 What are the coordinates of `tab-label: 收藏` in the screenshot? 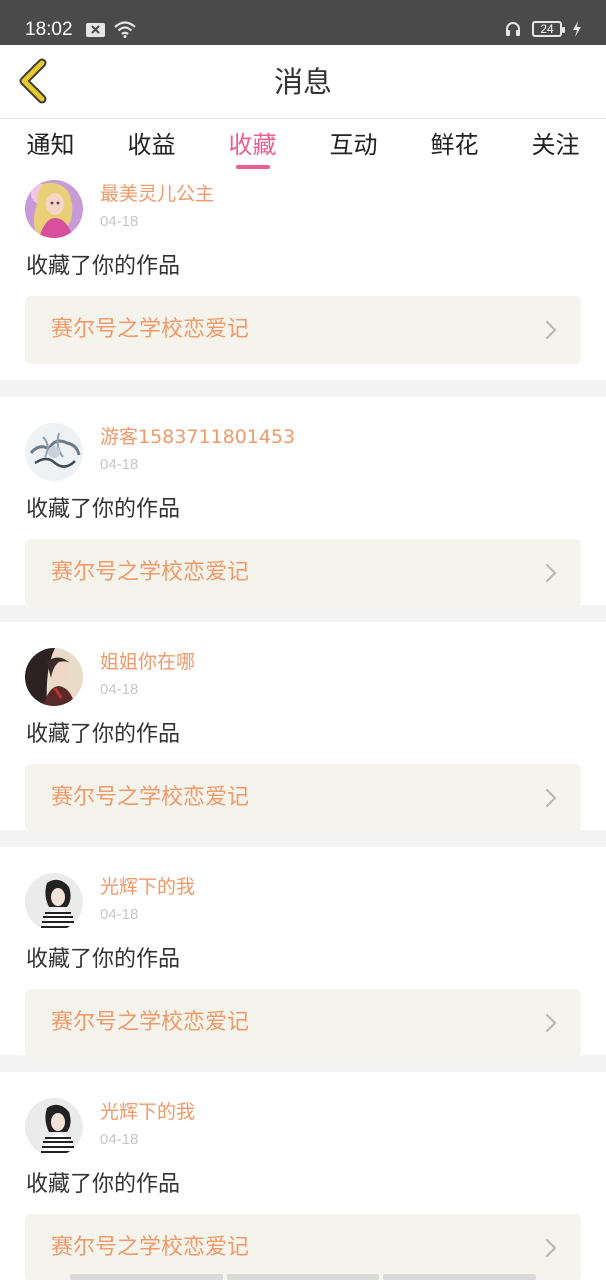 It's located at (252, 145).